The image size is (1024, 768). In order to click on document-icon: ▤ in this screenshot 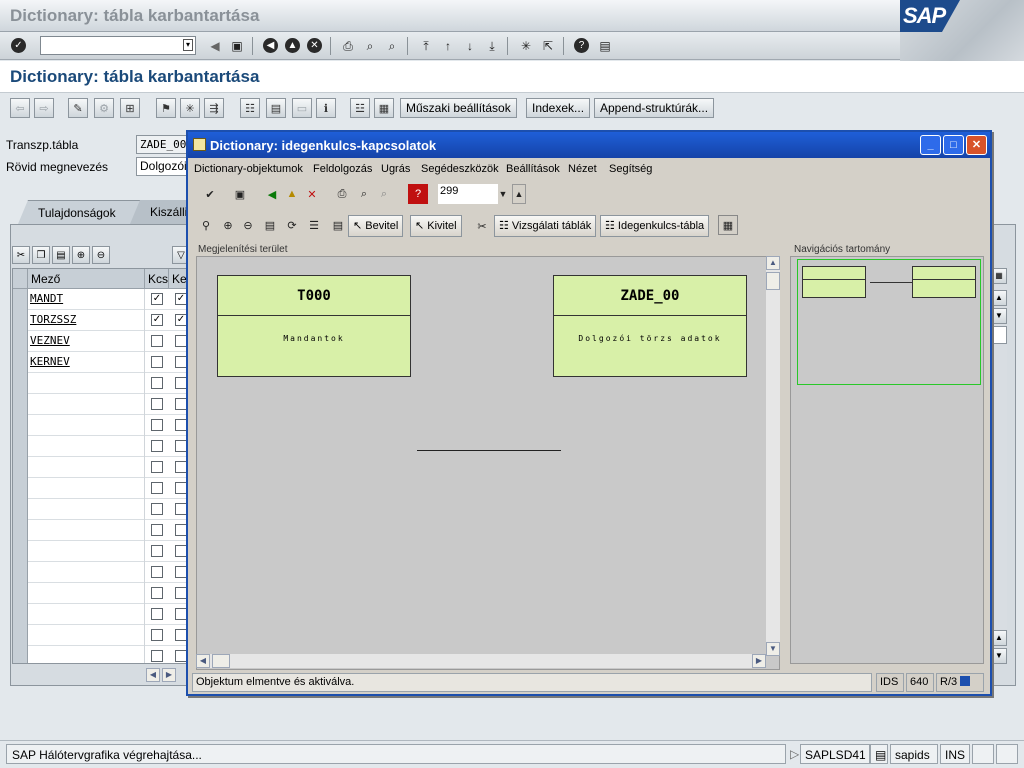, I will do `click(338, 225)`.